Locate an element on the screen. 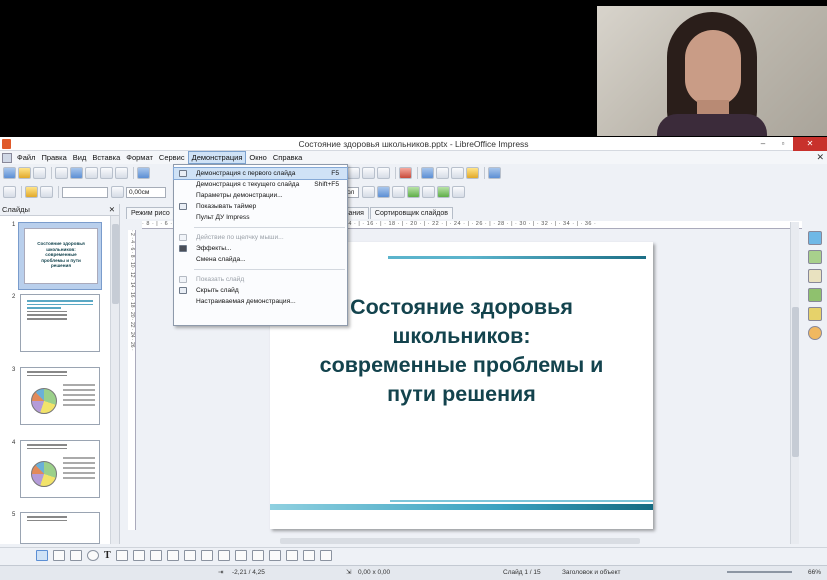 This screenshot has height=580, width=827. line-style-icon is located at coordinates (9, 192).